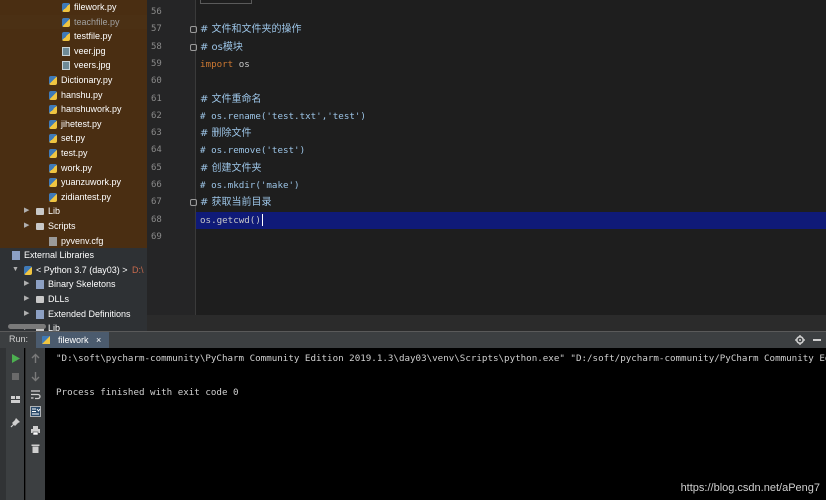 Image resolution: width=826 pixels, height=500 pixels. I want to click on tree-item: test.py, so click(73, 153).